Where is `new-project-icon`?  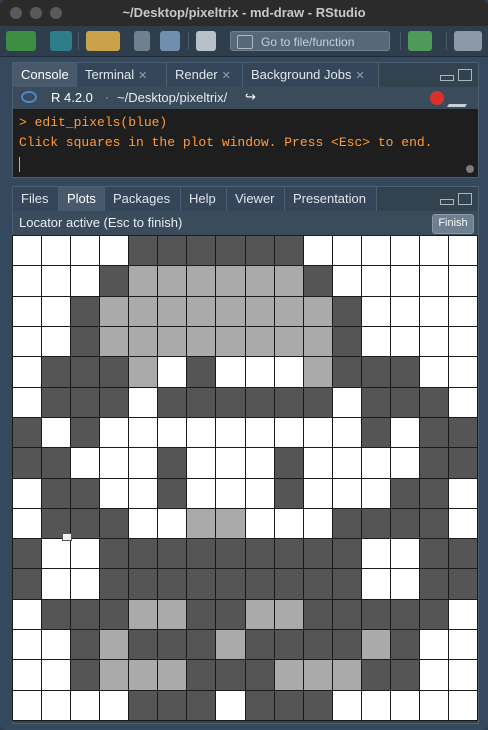 new-project-icon is located at coordinates (61, 41).